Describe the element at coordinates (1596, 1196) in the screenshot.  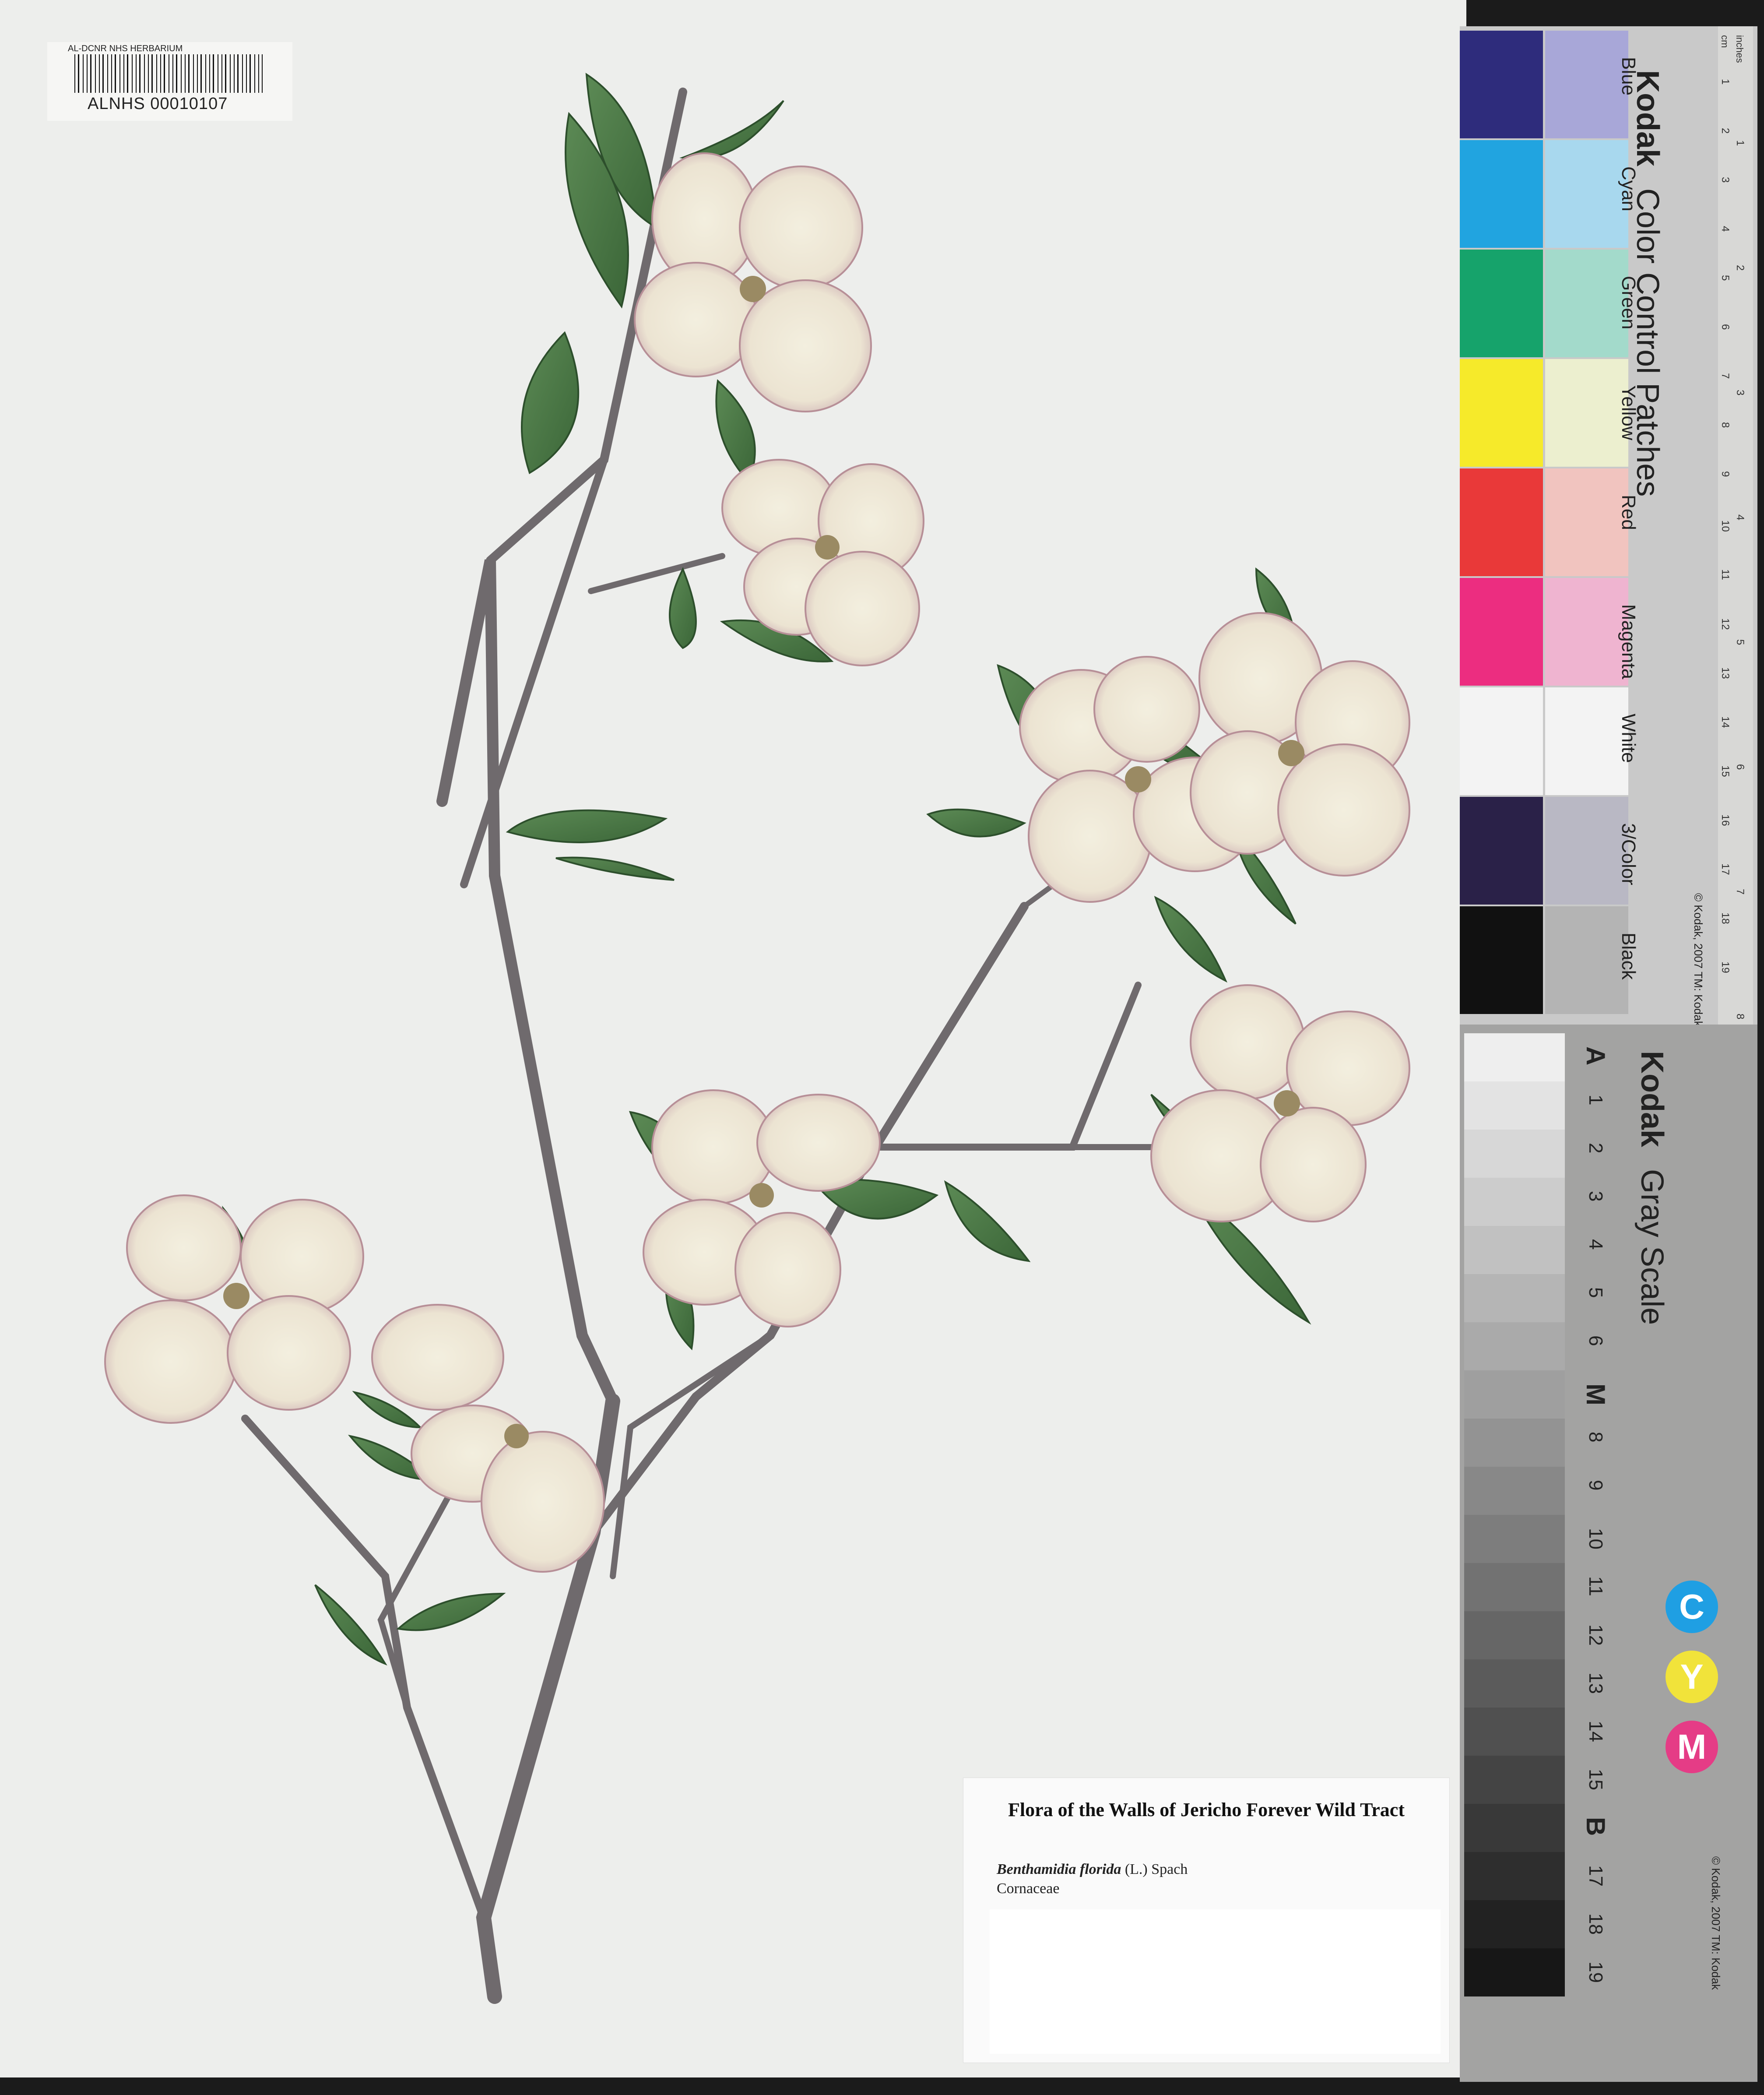
I see `gray-step-label: 3` at that location.